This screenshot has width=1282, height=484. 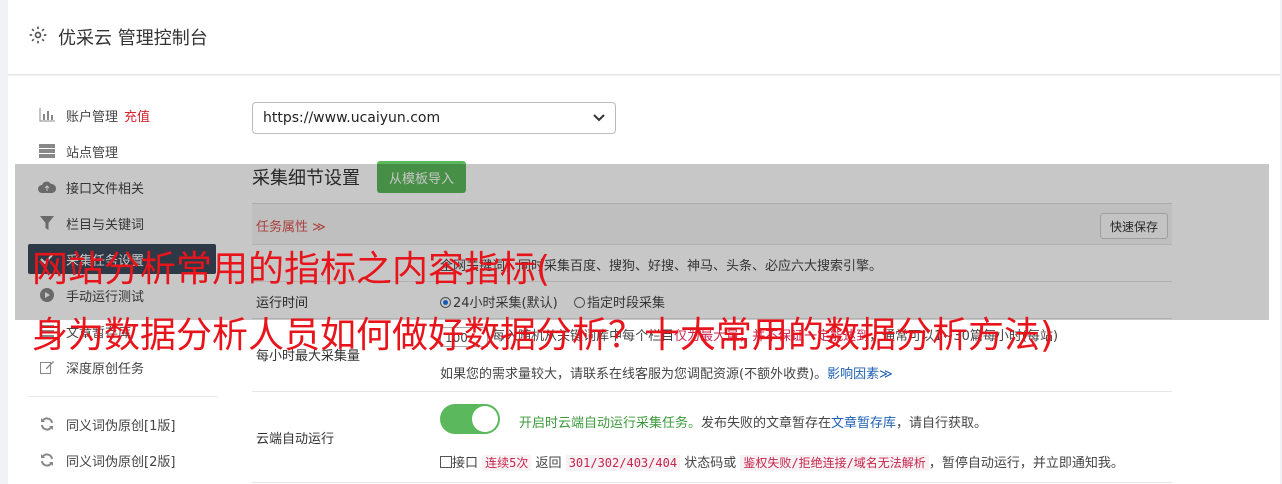 I want to click on cloud-run-desc: 开启时云端自动运行采集任务。发布失败的文章暂存在文章暂存库，请自行获取。, so click(x=753, y=421).